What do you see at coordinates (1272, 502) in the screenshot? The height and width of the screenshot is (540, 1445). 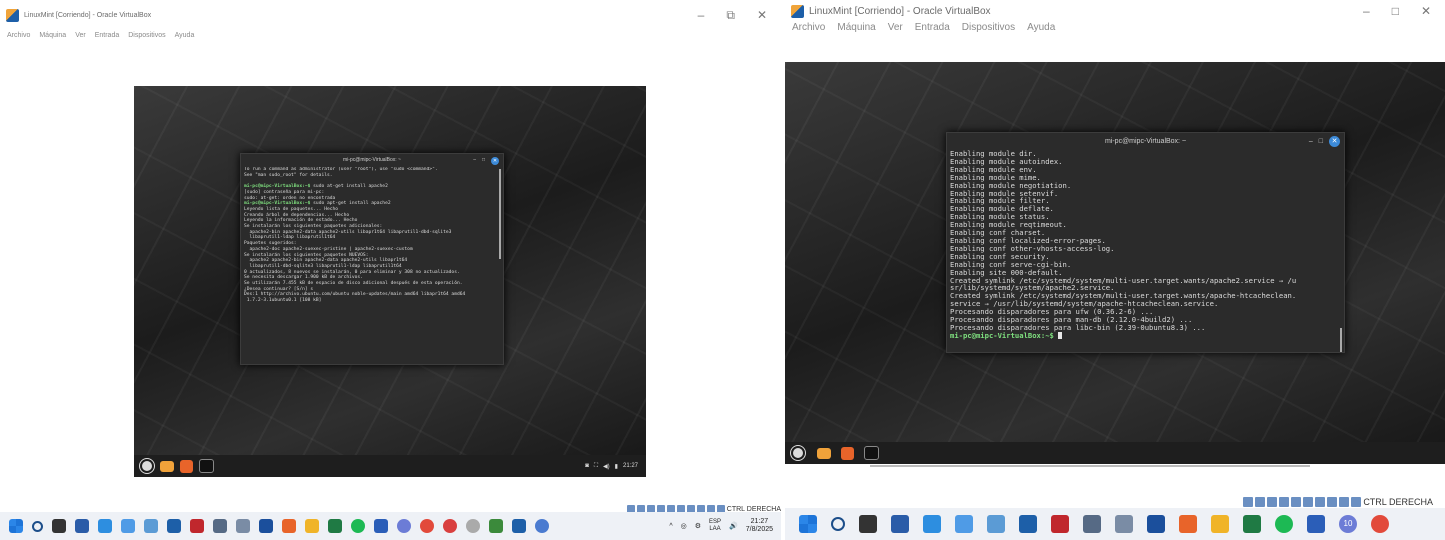 I see `audio-status-icon` at bounding box center [1272, 502].